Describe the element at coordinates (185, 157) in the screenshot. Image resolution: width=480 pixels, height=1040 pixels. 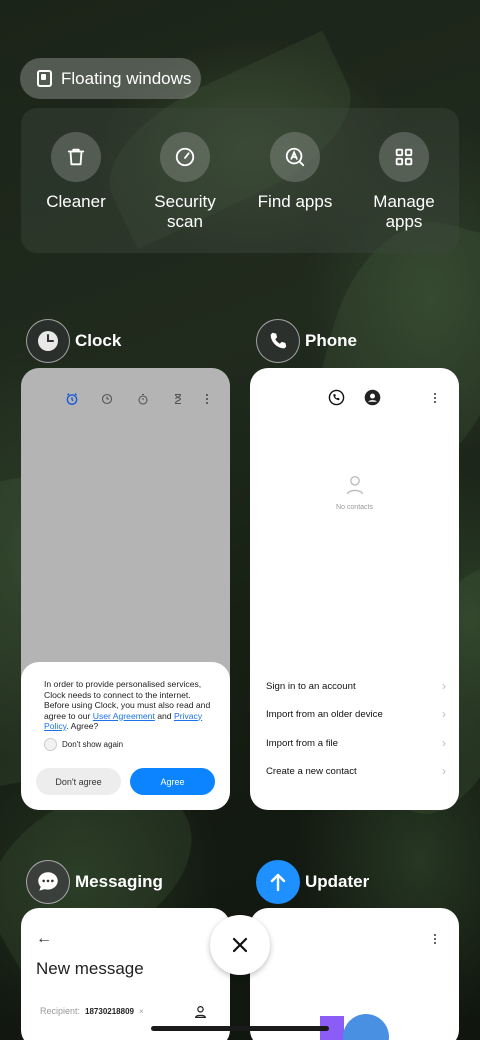
I see `speedometer-icon` at that location.